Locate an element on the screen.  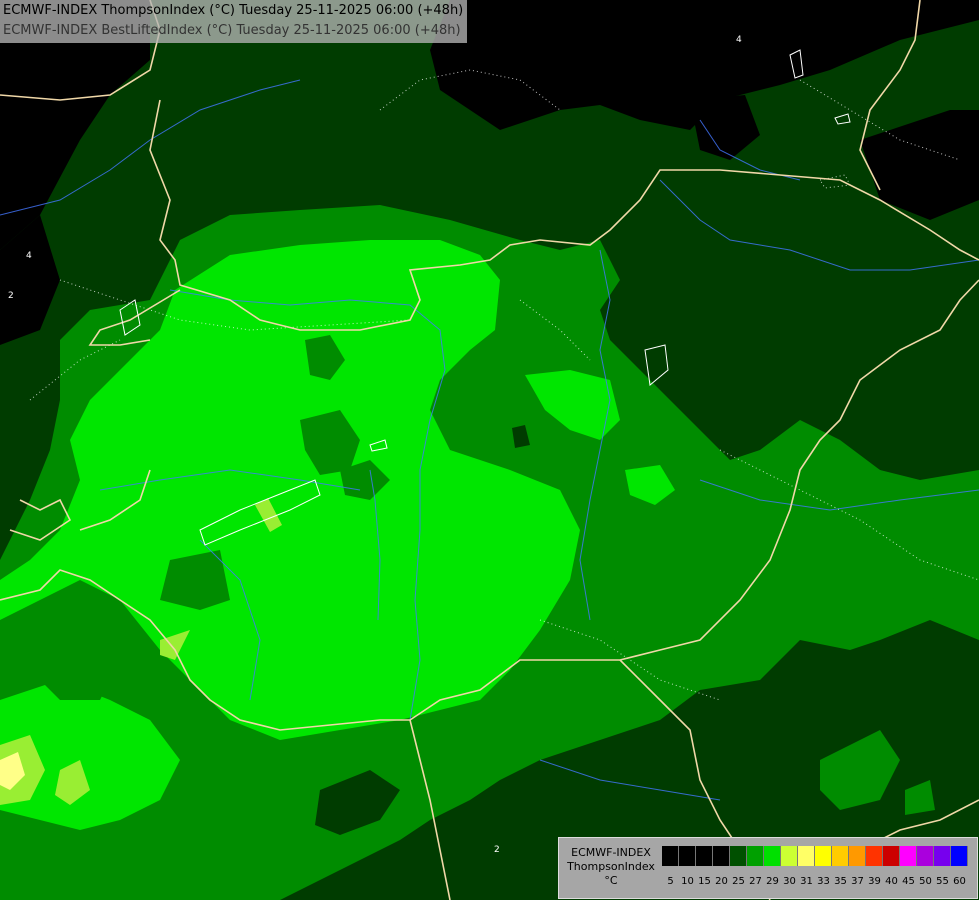
legend-tick-label: 33 is located at coordinates (823, 881).